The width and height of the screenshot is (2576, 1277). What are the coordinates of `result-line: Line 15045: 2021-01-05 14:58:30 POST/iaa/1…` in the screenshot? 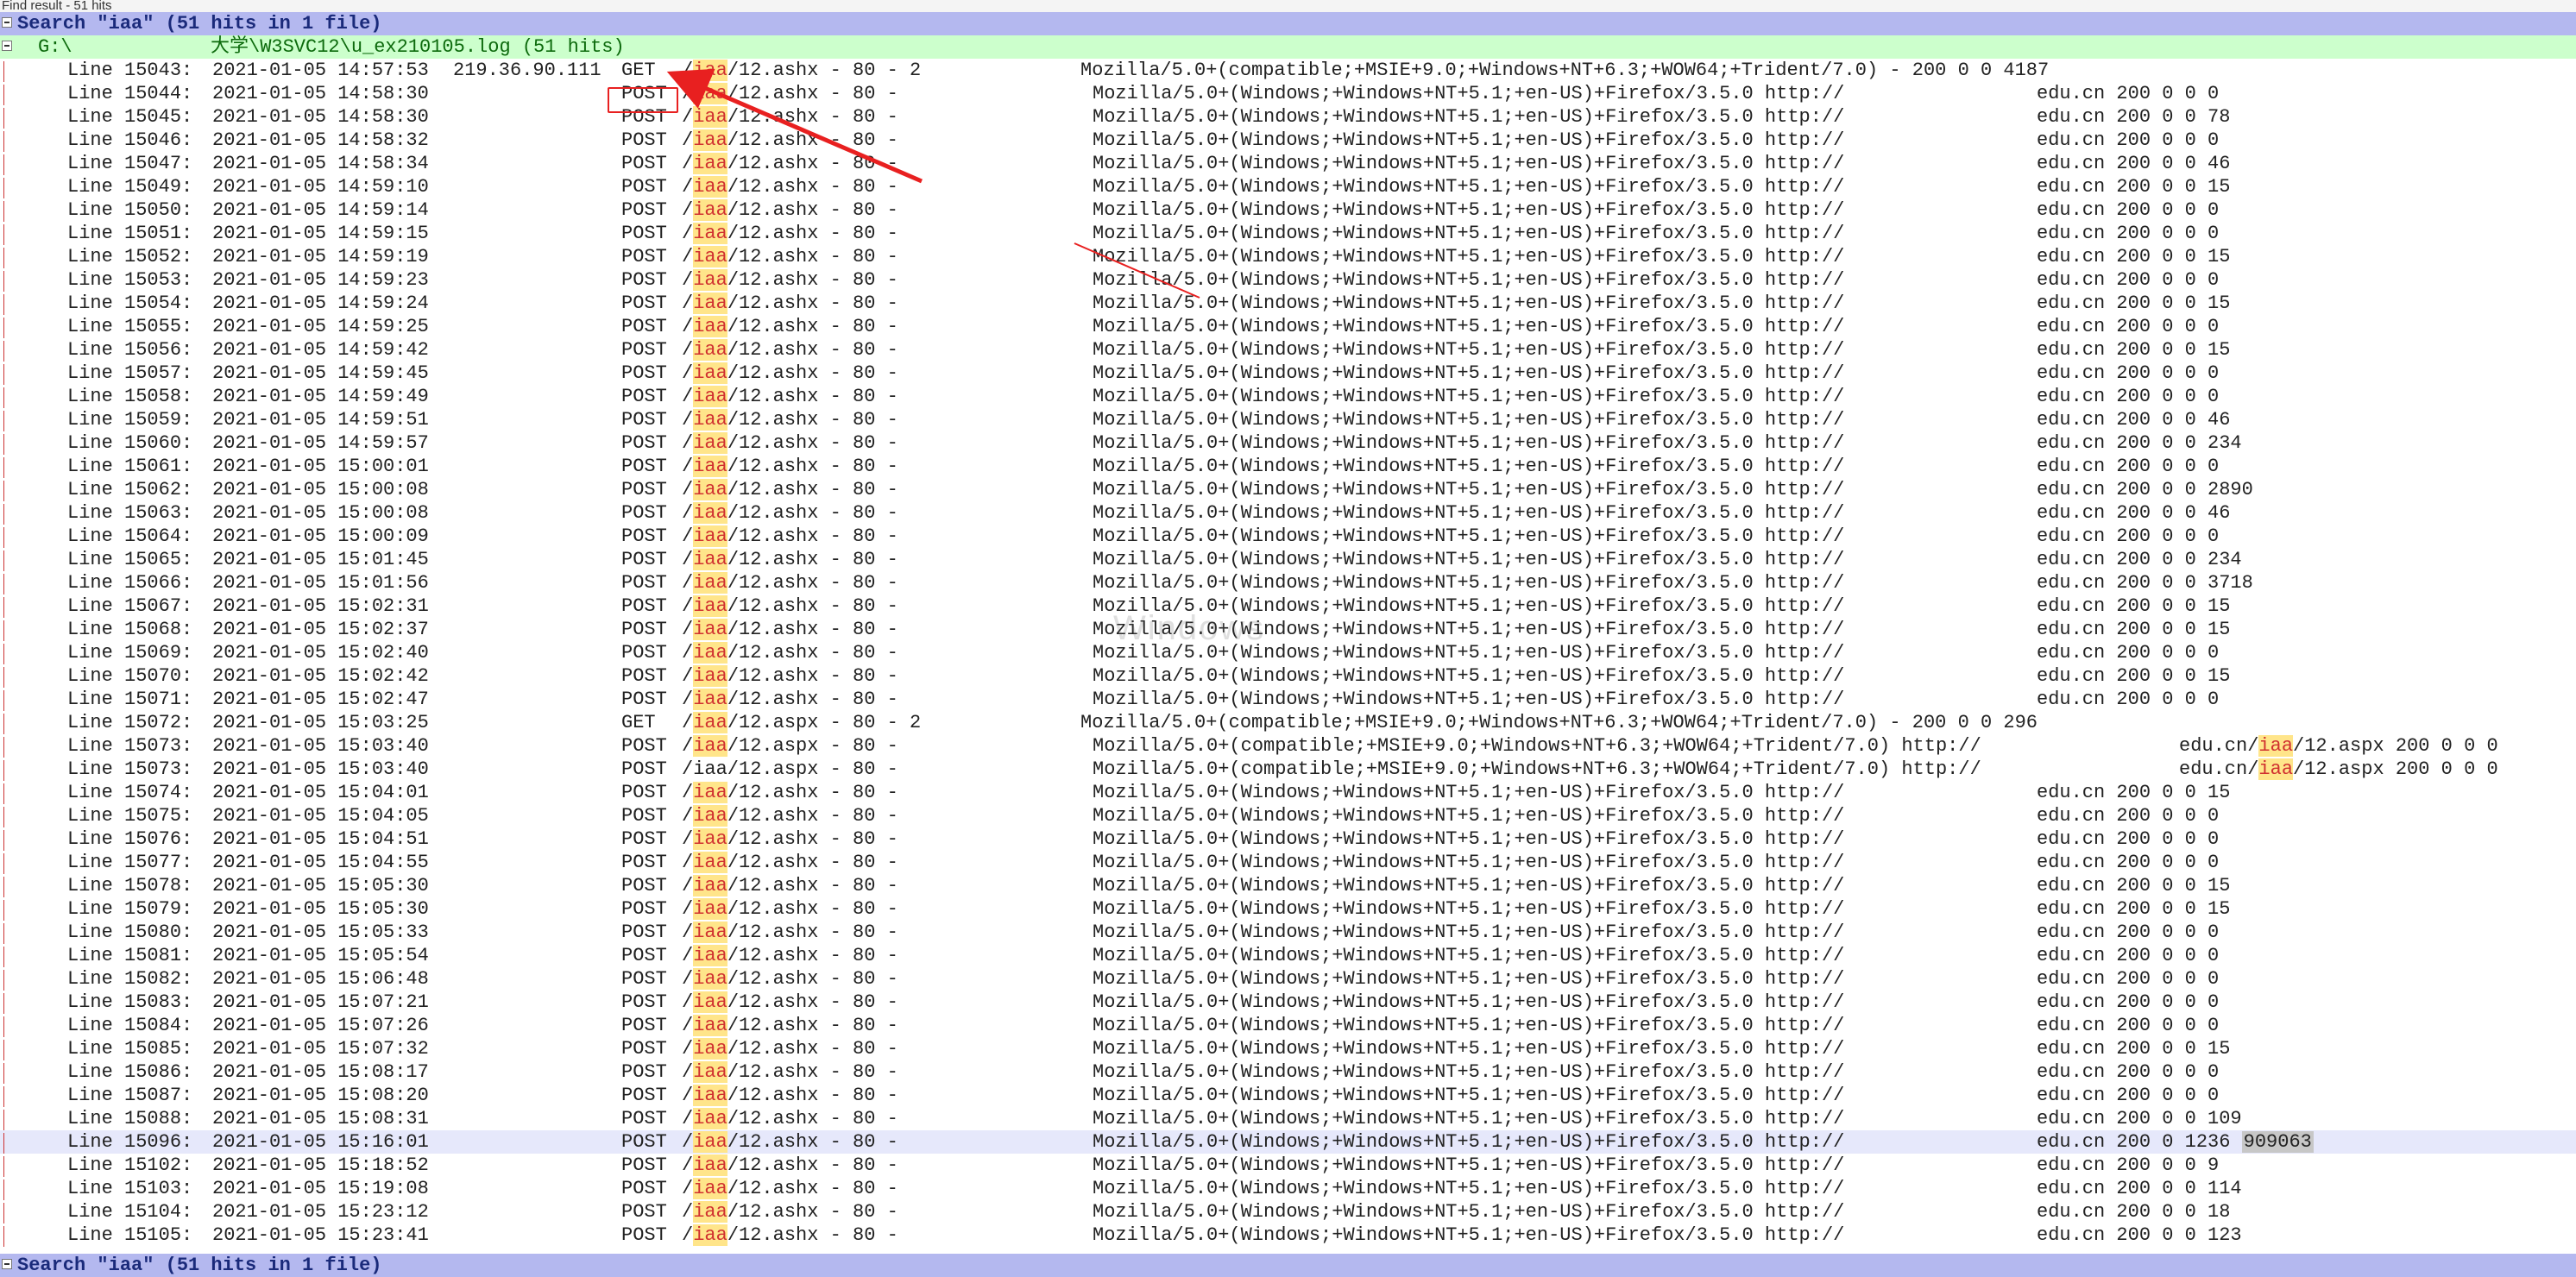 It's located at (1288, 117).